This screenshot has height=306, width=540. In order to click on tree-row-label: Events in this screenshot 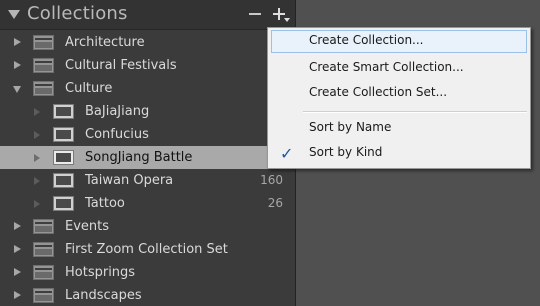, I will do `click(87, 226)`.